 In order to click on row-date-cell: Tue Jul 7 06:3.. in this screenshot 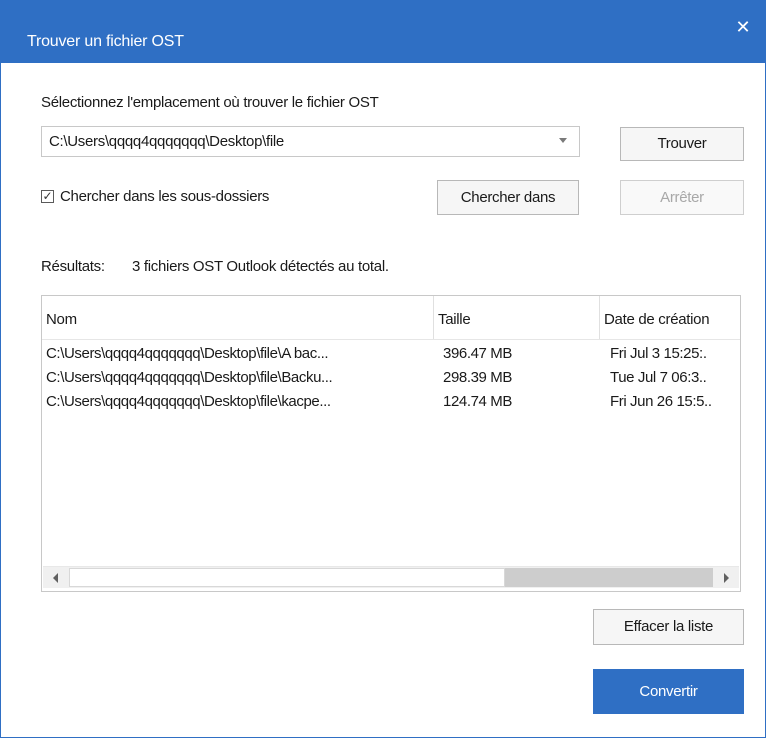, I will do `click(658, 377)`.